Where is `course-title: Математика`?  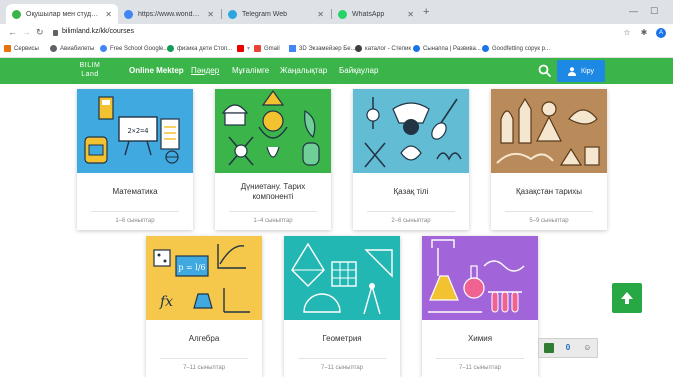 course-title: Математика is located at coordinates (135, 191).